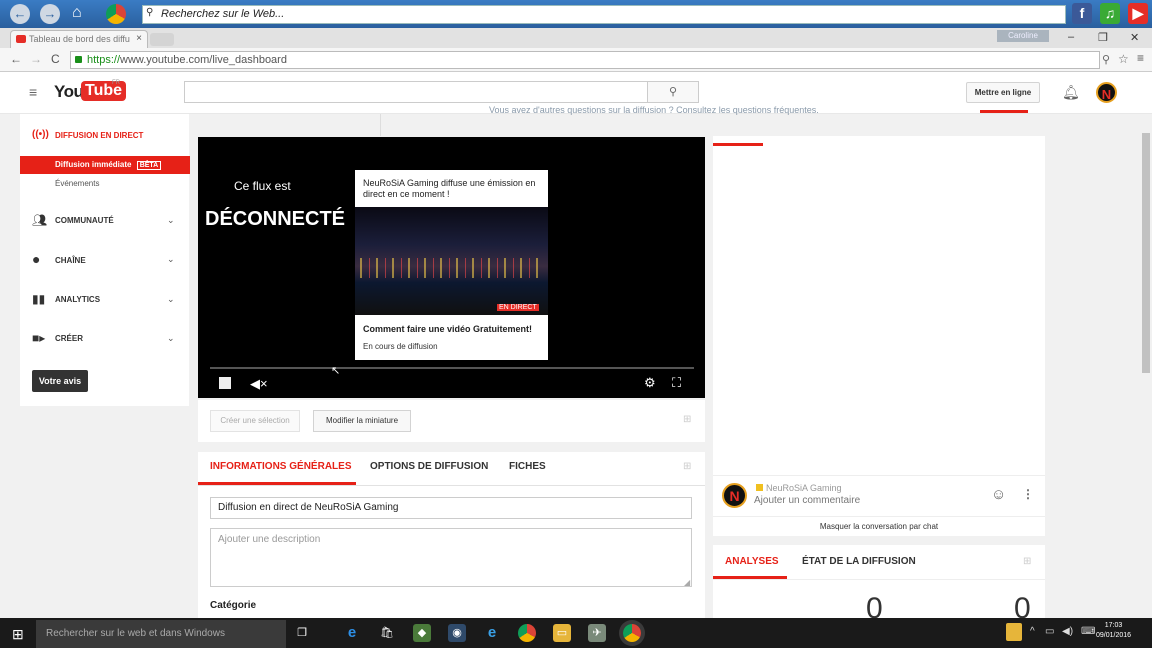 The width and height of the screenshot is (1152, 648). What do you see at coordinates (84, 220) in the screenshot?
I see `sidebar-item-community: COMMUNAUTÉ` at bounding box center [84, 220].